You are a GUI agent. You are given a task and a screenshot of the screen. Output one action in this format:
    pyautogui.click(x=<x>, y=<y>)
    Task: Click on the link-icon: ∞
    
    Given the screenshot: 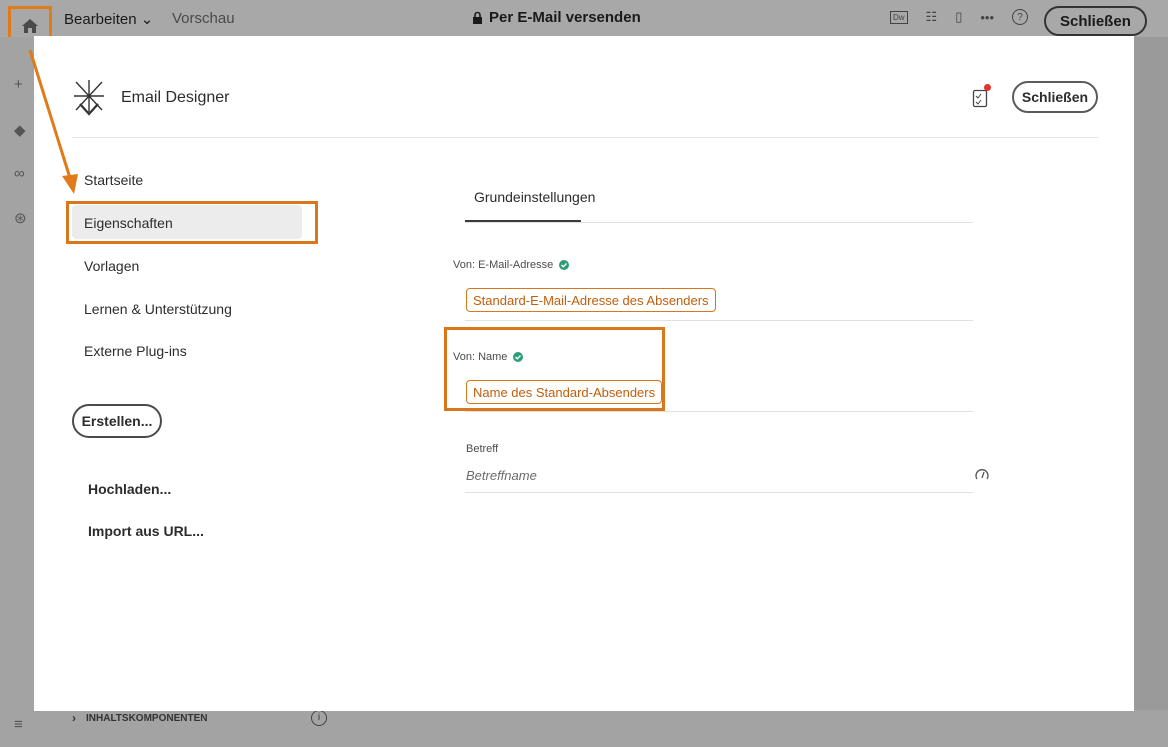 What is the action you would take?
    pyautogui.click(x=19, y=173)
    